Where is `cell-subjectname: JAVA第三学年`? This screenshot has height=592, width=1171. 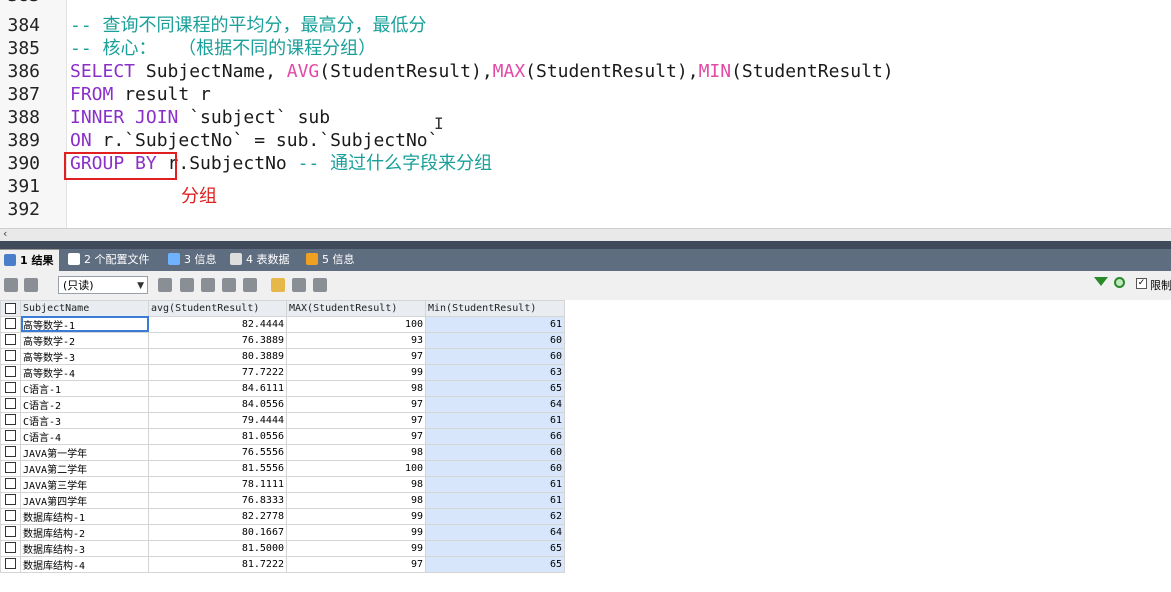
cell-subjectname: JAVA第三学年 is located at coordinates (84, 484).